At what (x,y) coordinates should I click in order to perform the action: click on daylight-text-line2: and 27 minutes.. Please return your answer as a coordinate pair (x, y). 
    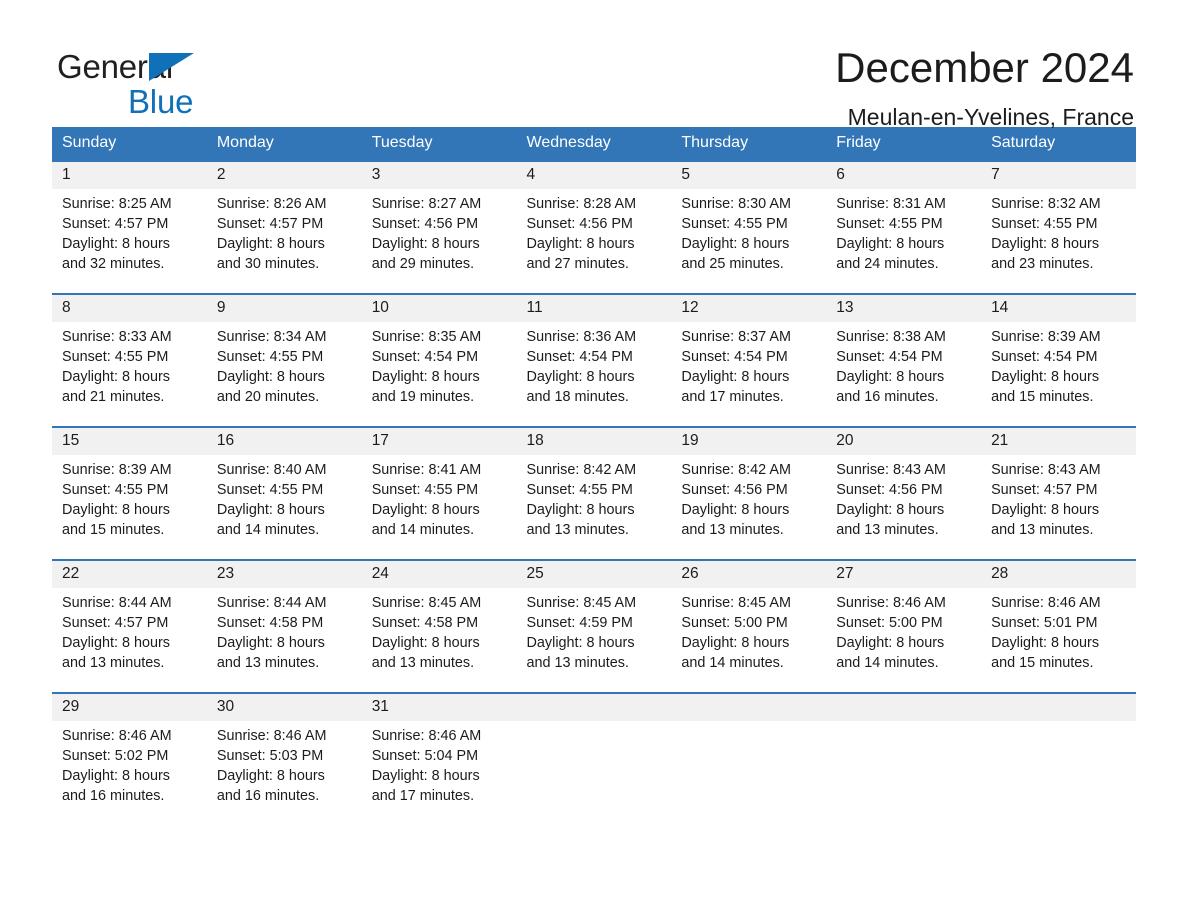
    Looking at the image, I should click on (577, 263).